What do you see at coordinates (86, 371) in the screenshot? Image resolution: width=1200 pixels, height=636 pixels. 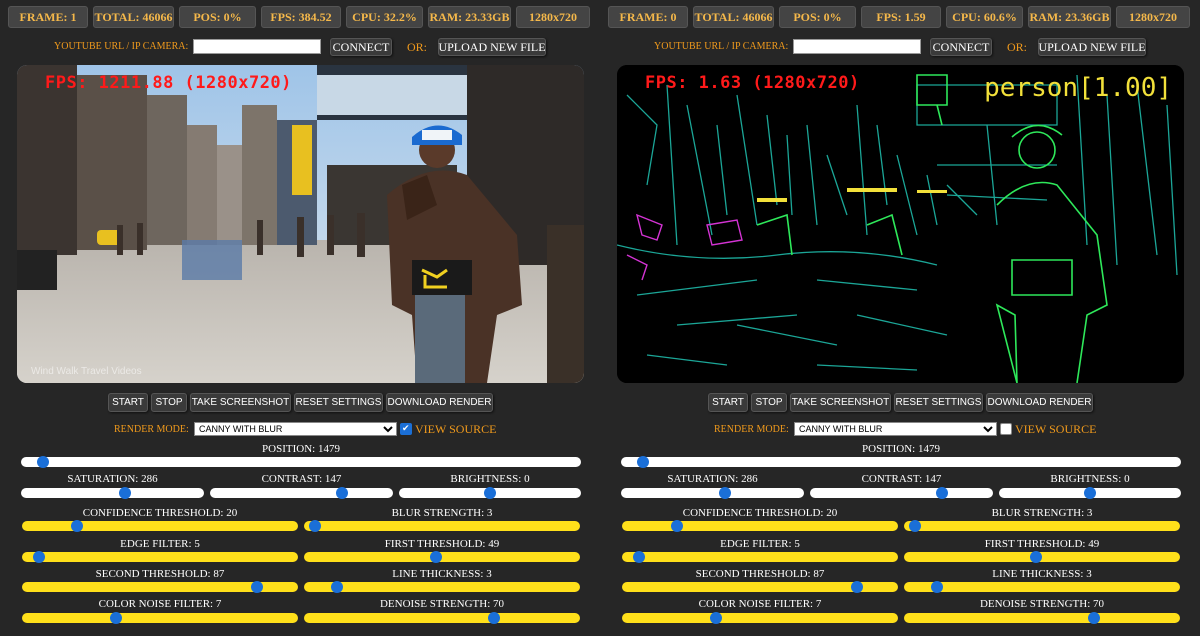 I see `watermark: Wind Walk Travel Videos` at bounding box center [86, 371].